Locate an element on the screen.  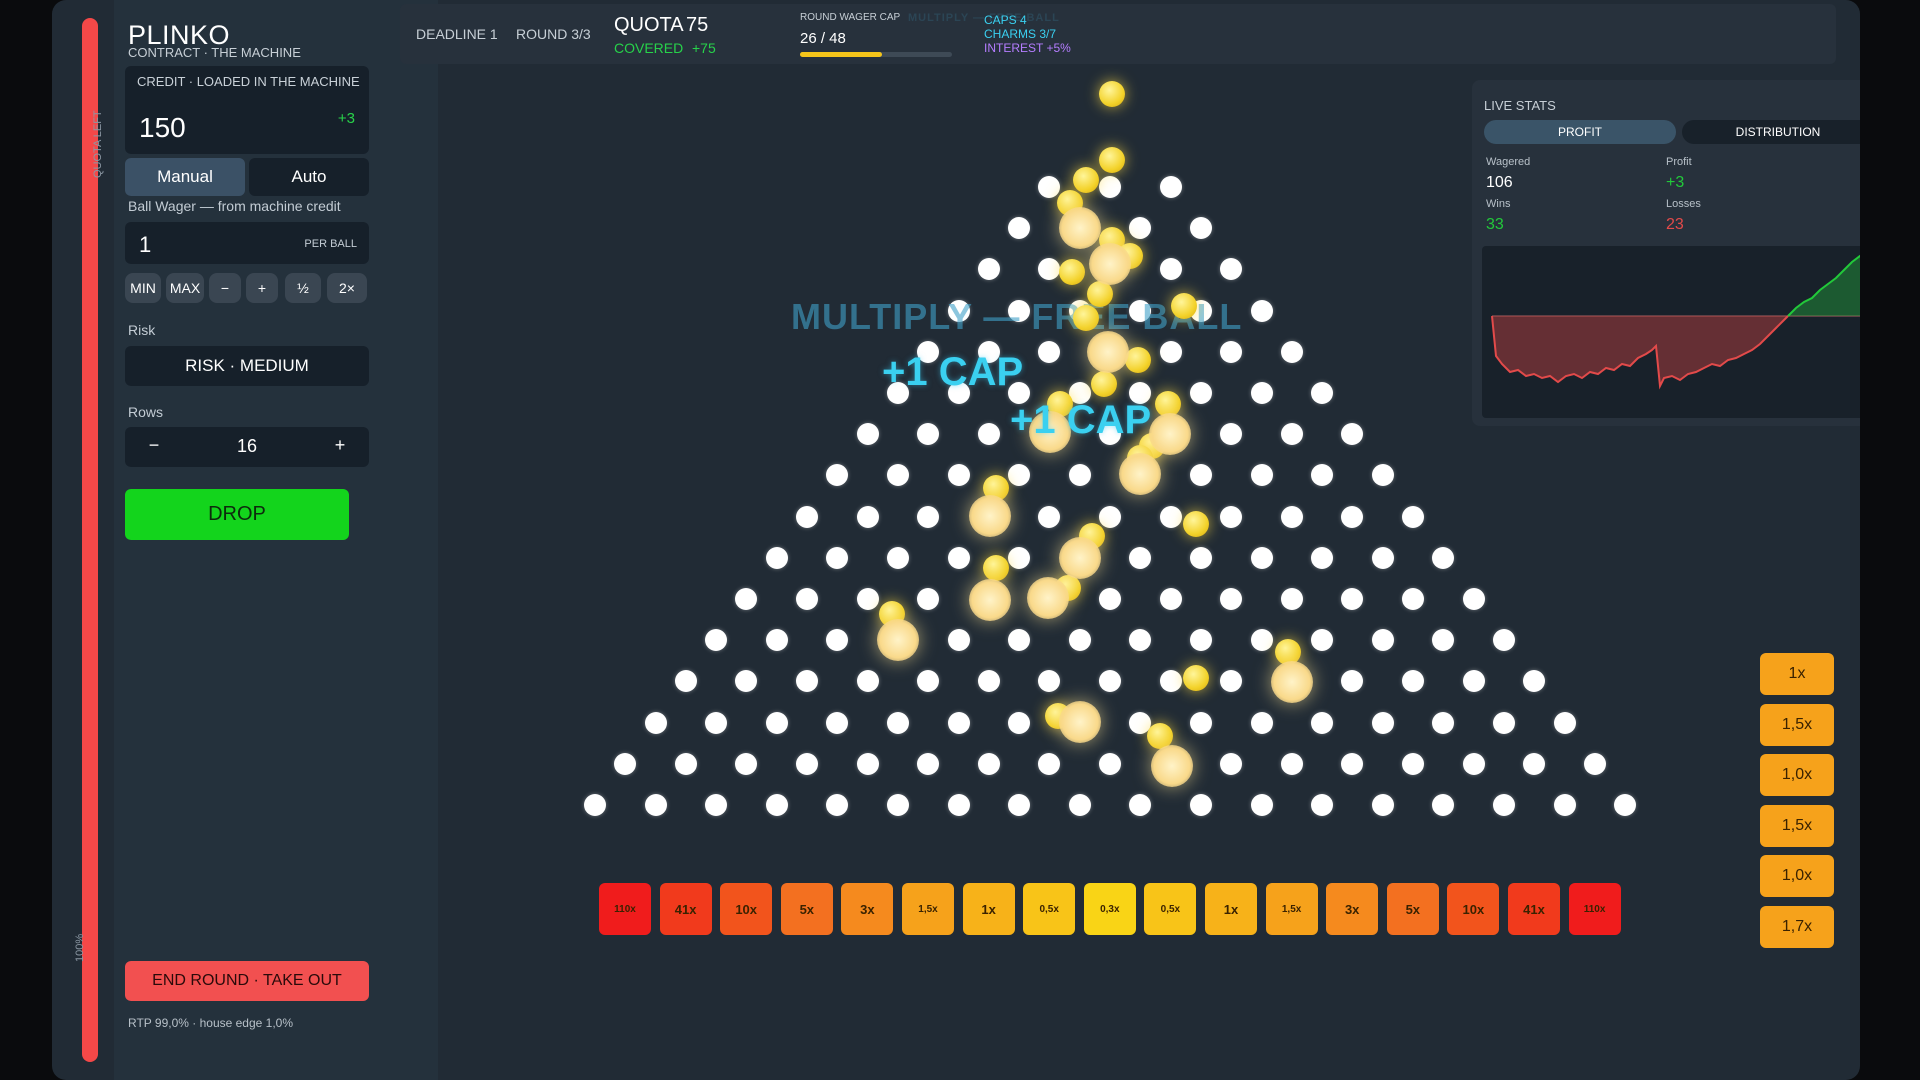
rows-increase-button: + is located at coordinates (340, 445).